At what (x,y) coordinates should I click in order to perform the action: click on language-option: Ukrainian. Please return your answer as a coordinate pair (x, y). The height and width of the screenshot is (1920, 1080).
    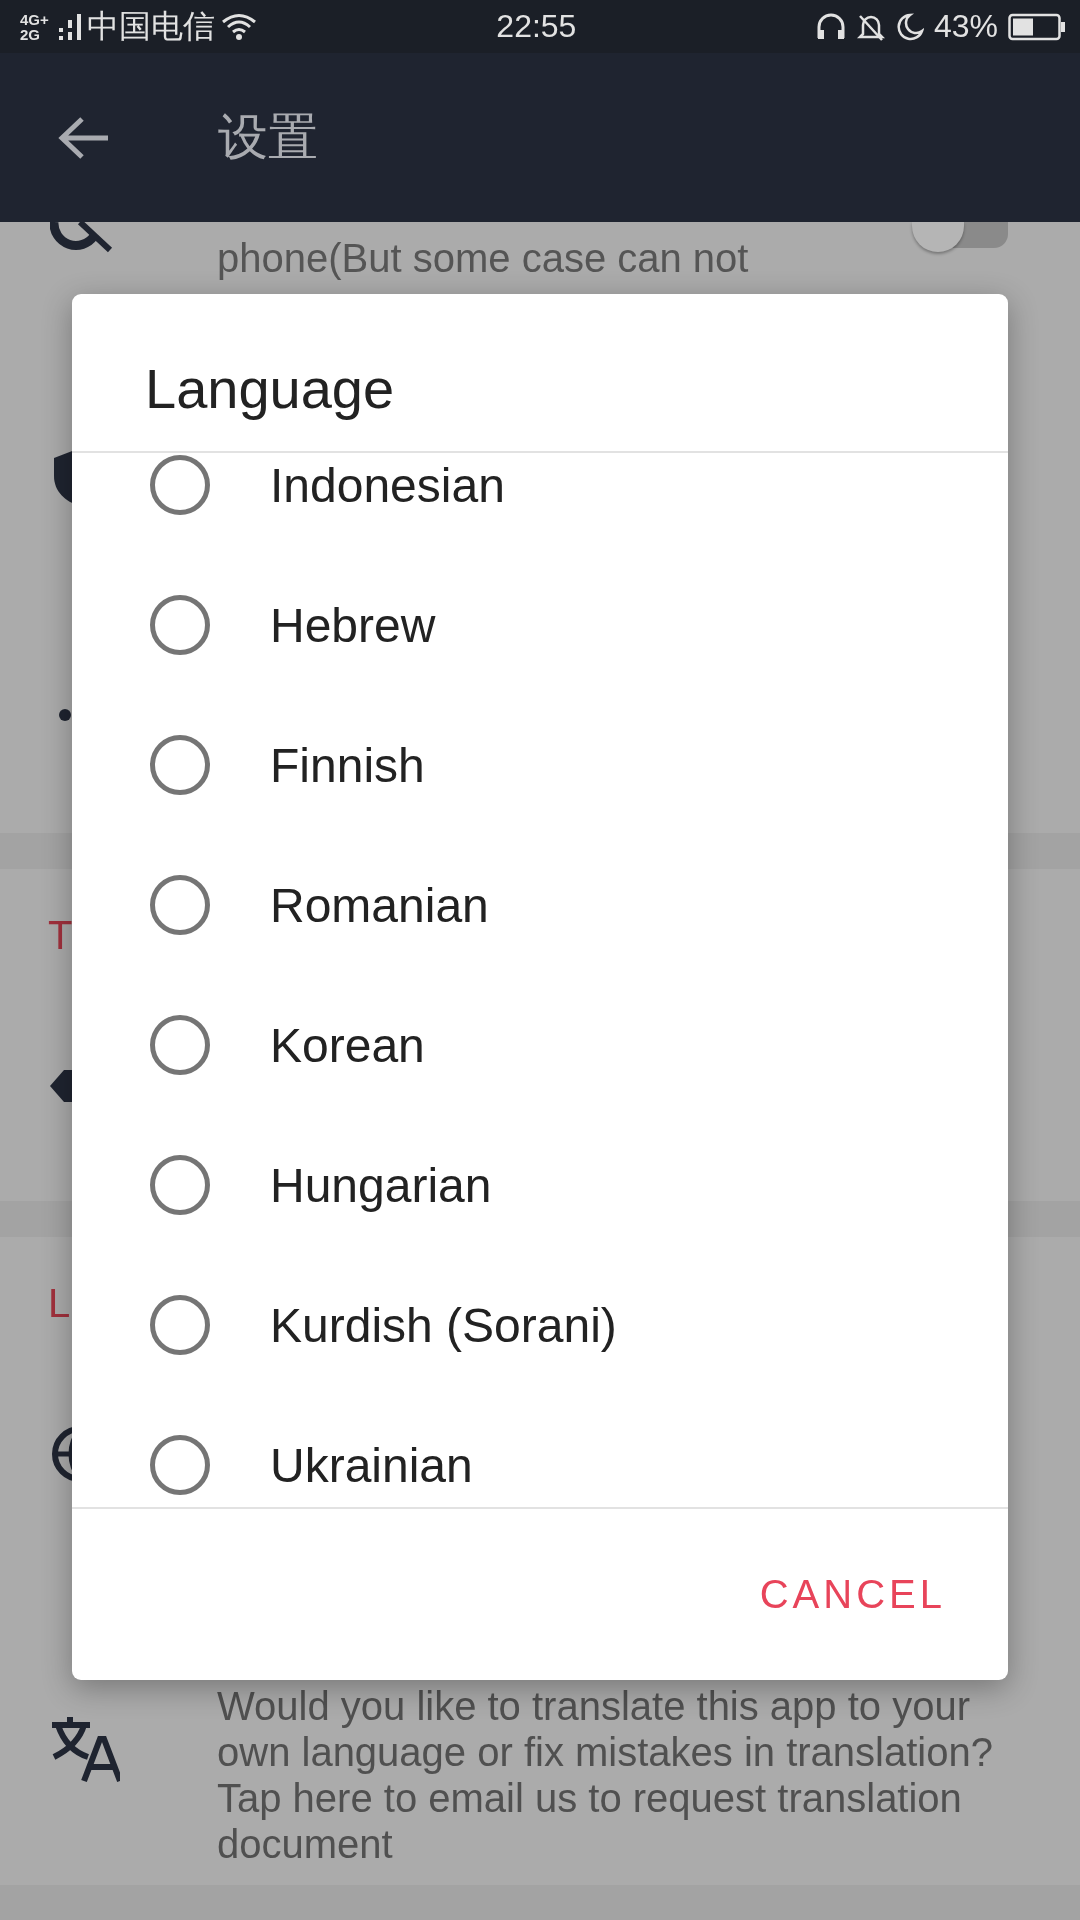
    Looking at the image, I should click on (540, 1451).